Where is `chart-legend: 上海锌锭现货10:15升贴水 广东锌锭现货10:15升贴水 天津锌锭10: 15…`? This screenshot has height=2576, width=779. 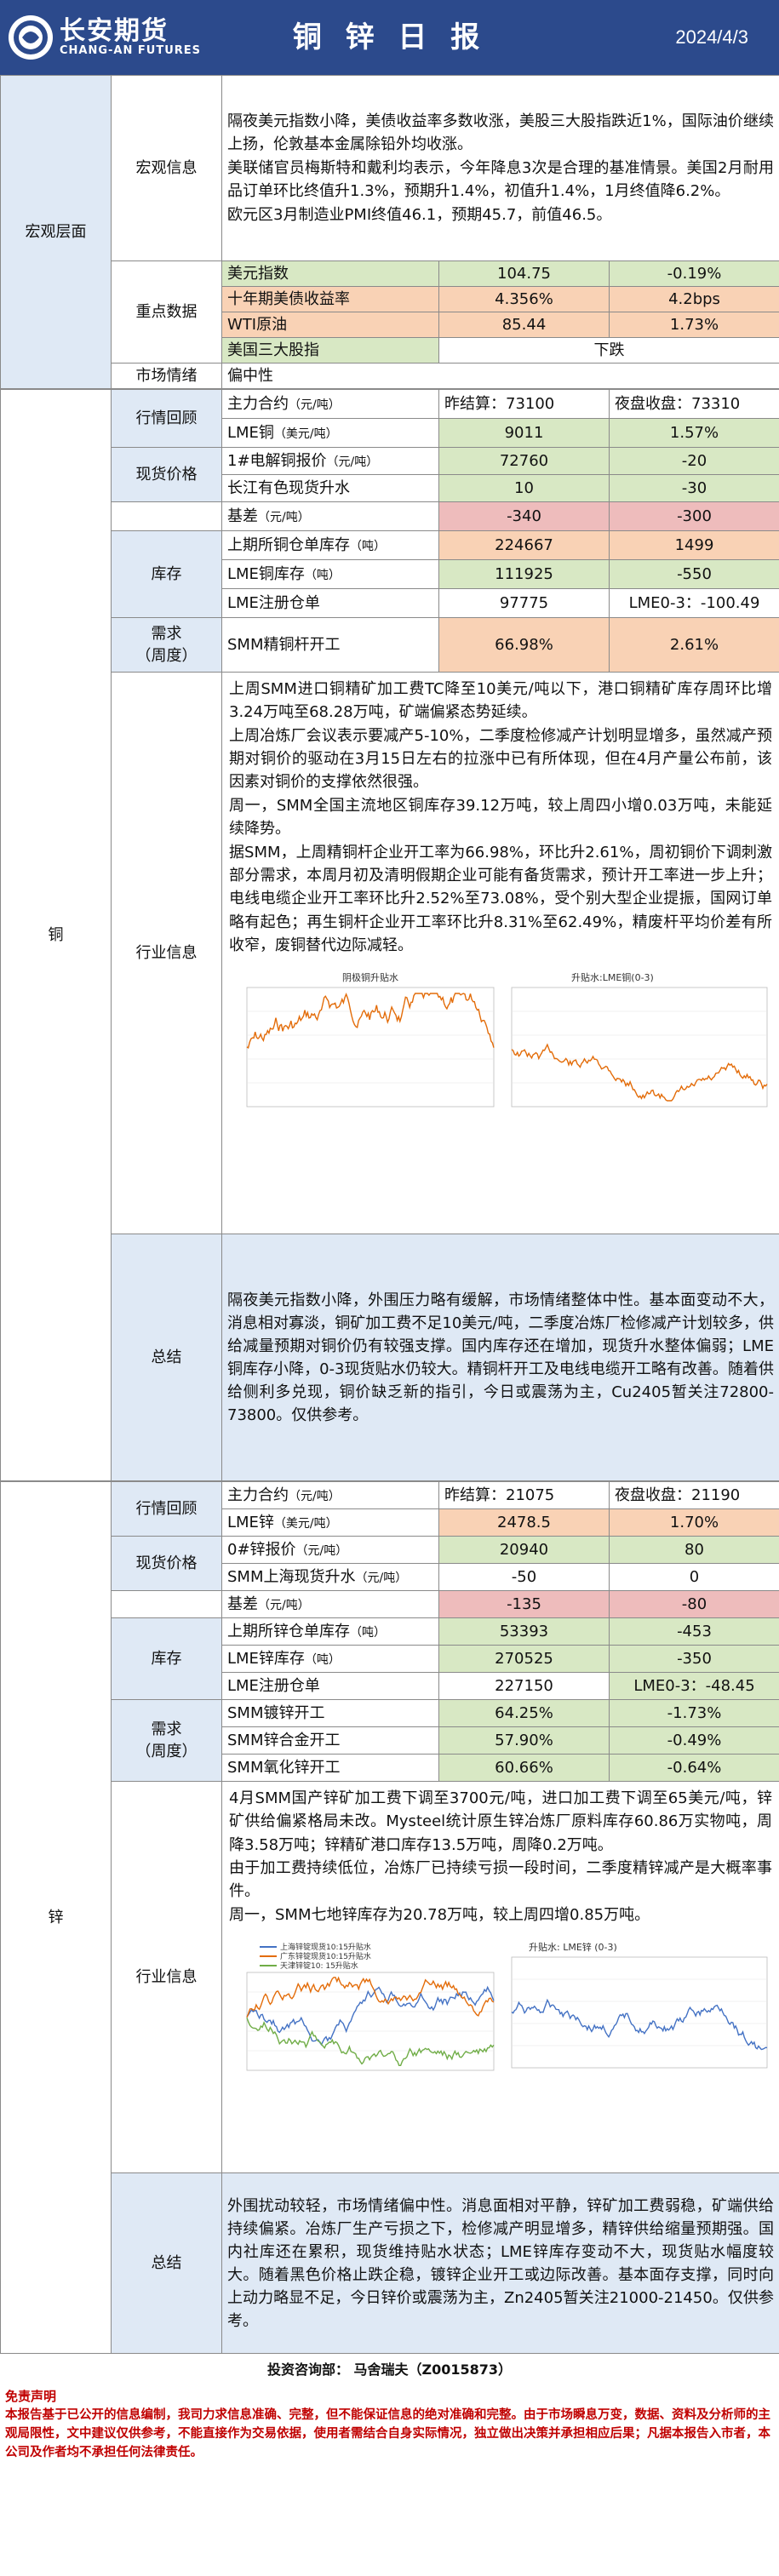
chart-legend: 上海锌锭现货10:15升贴水 广东锌锭现货10:15升贴水 天津锌锭10: 15… is located at coordinates (316, 1956).